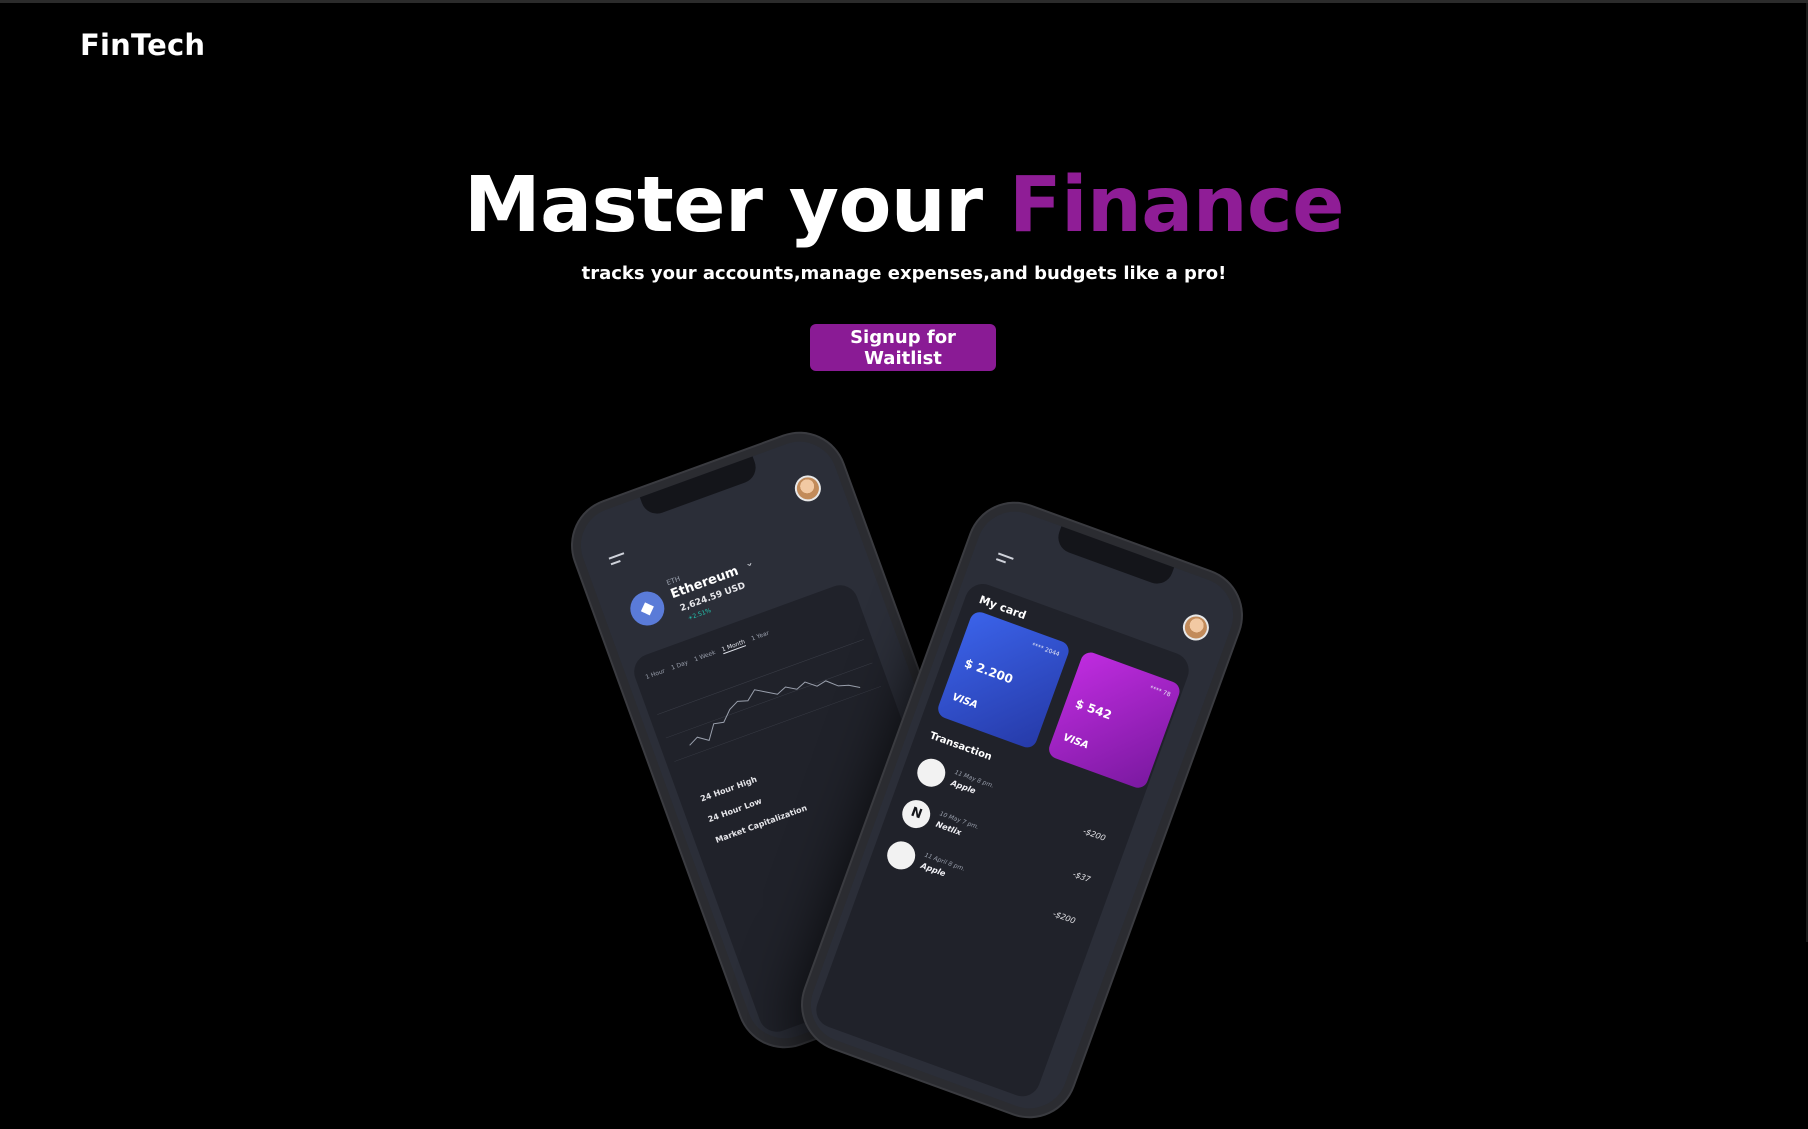 The image size is (1808, 1129). What do you see at coordinates (1093, 709) in the screenshot?
I see `card-amount: $ 542` at bounding box center [1093, 709].